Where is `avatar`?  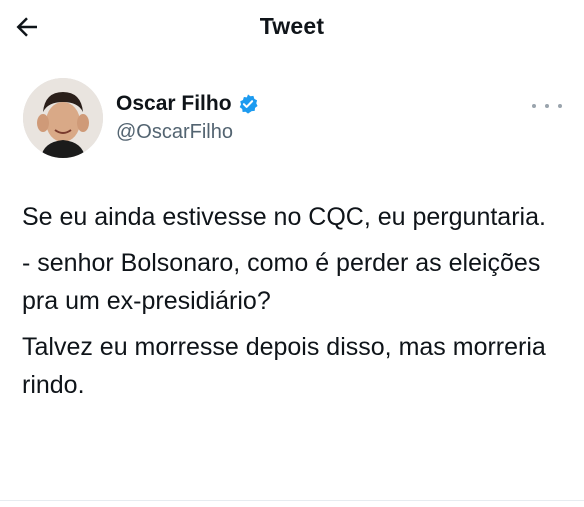
avatar is located at coordinates (63, 118).